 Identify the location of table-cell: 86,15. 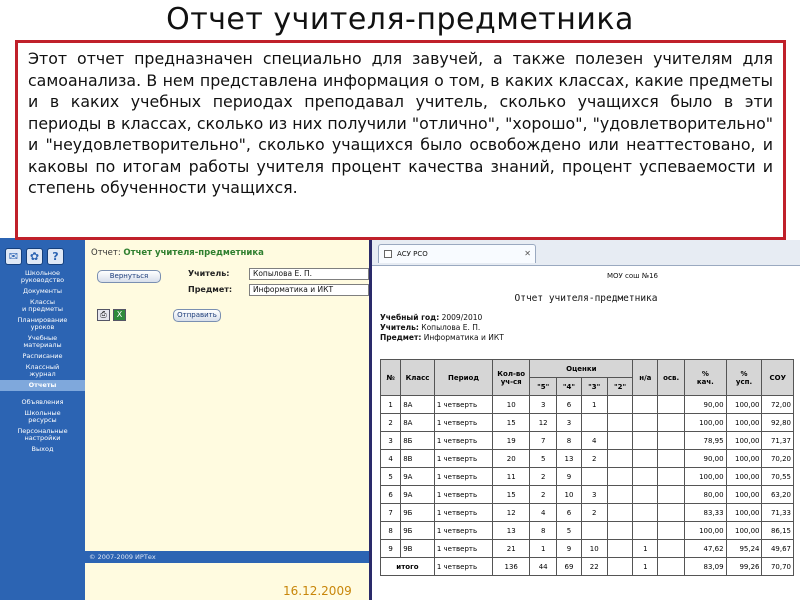
(777, 530).